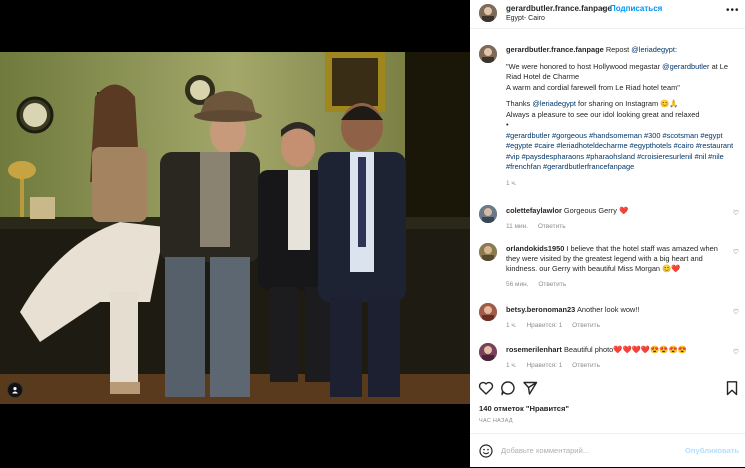  Describe the element at coordinates (685, 66) in the screenshot. I see `quote-mention: @gerardbutler` at that location.